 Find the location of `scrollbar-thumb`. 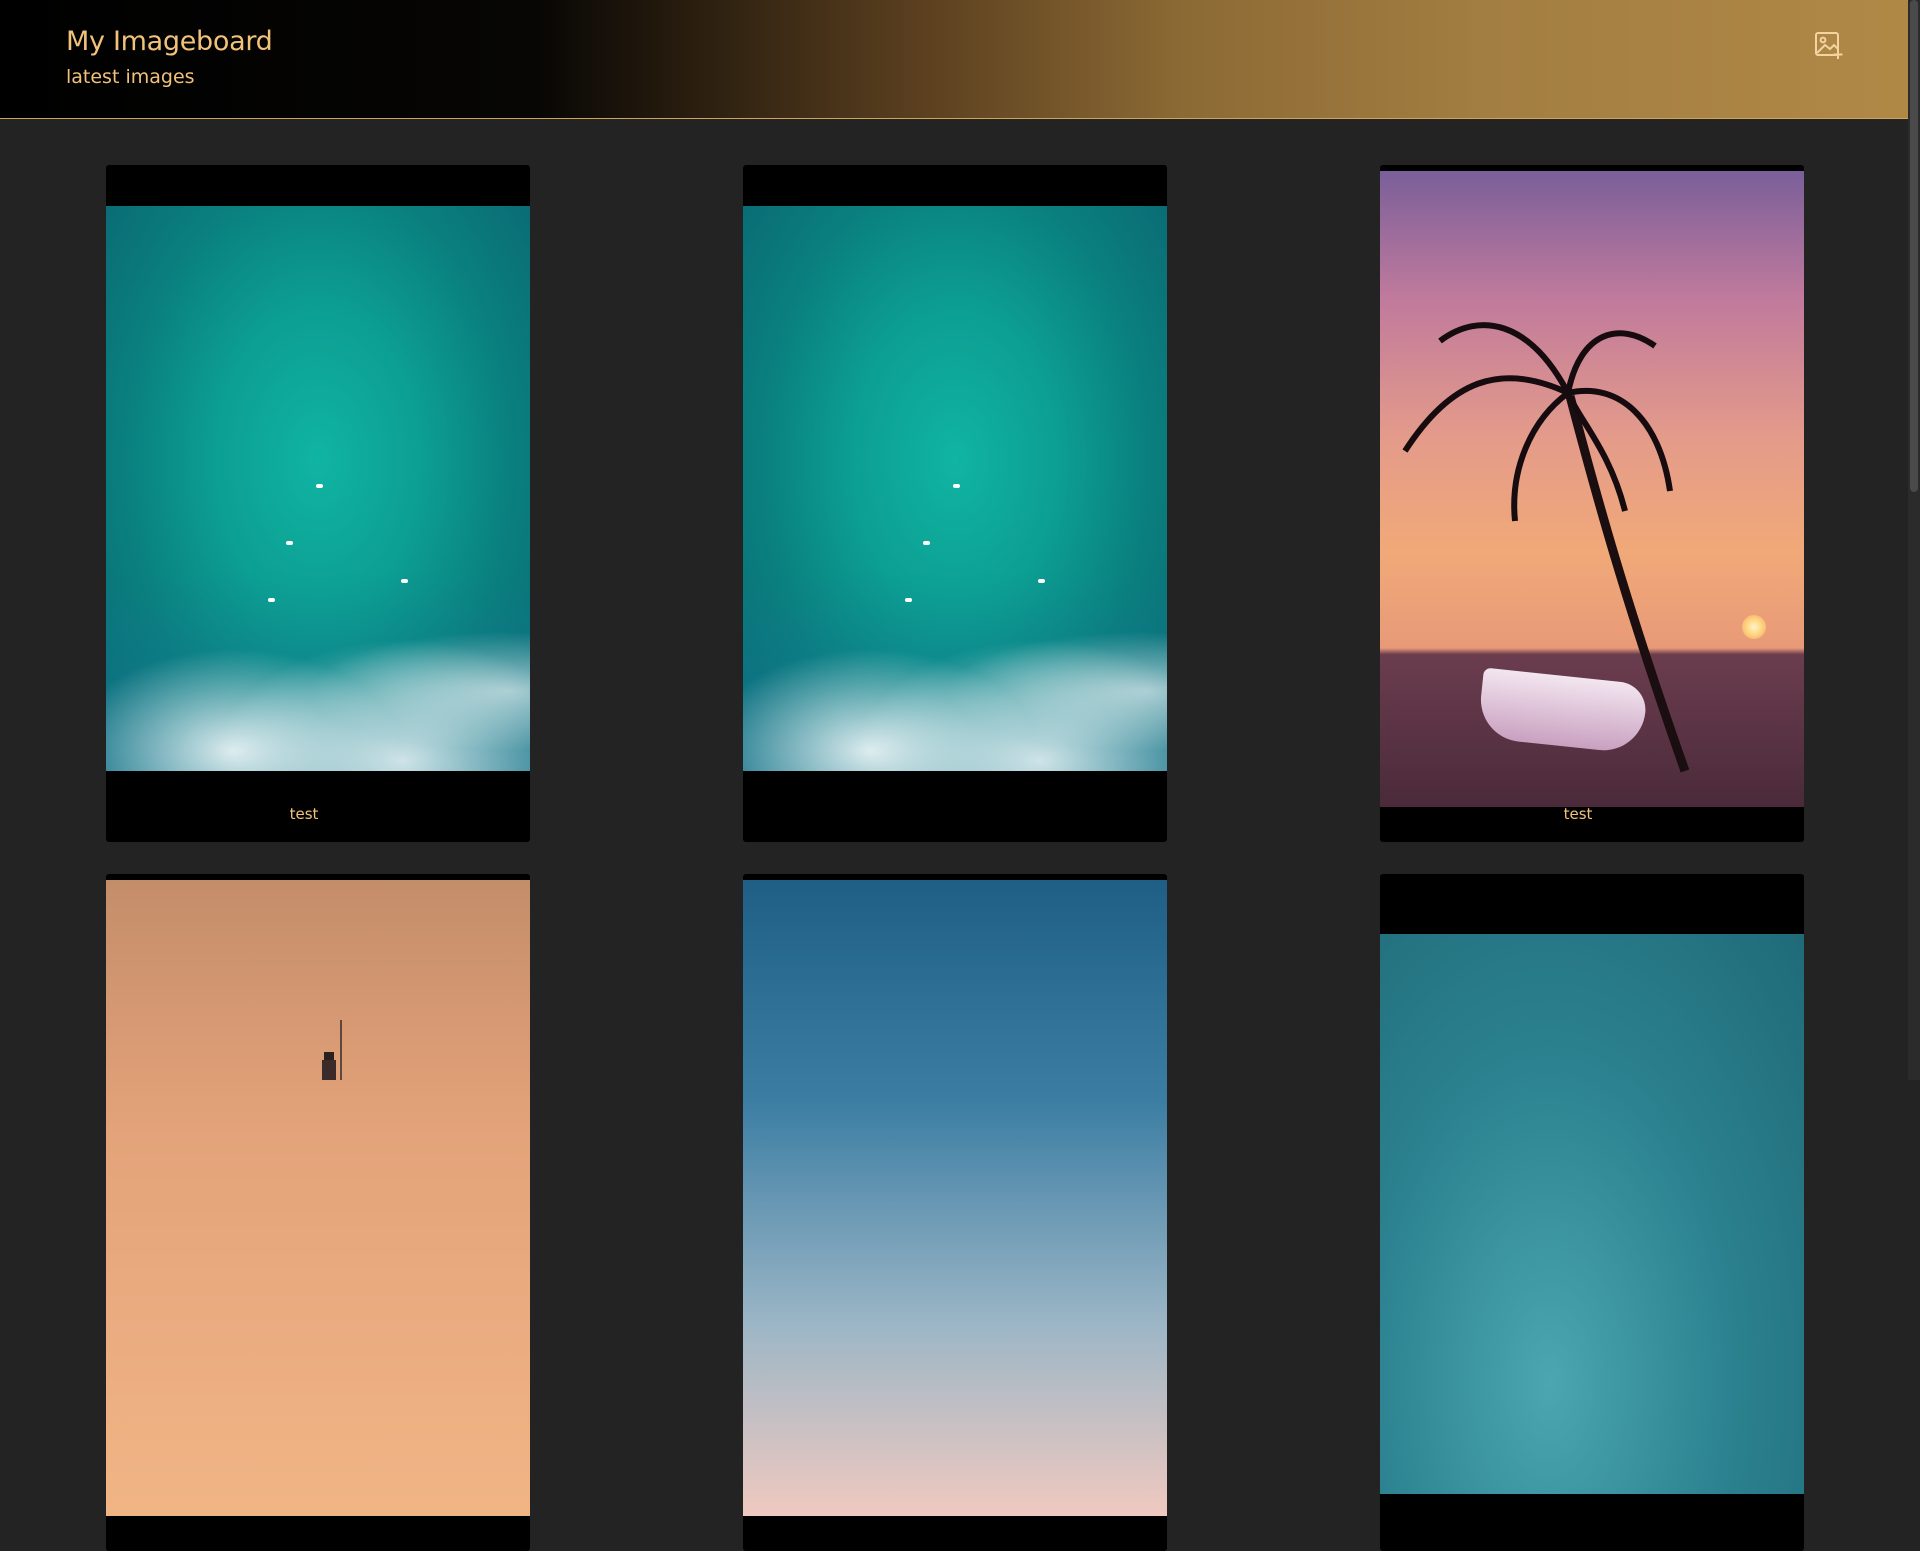

scrollbar-thumb is located at coordinates (1914, 246).